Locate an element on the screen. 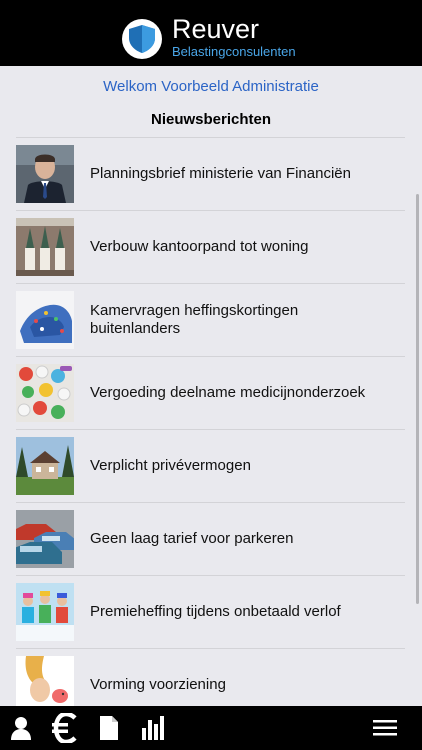 Image resolution: width=422 pixels, height=750 pixels. house-photo is located at coordinates (45, 466).